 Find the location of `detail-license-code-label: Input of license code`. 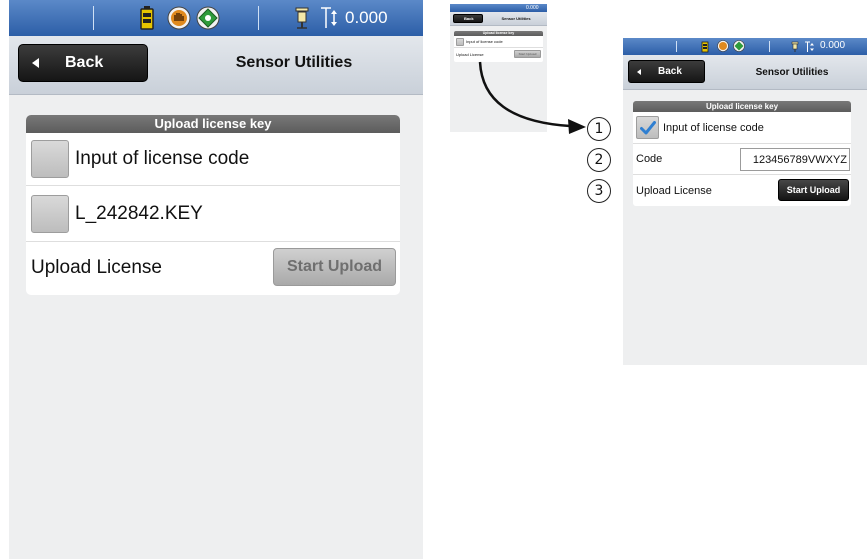

detail-license-code-label: Input of license code is located at coordinates (713, 127).